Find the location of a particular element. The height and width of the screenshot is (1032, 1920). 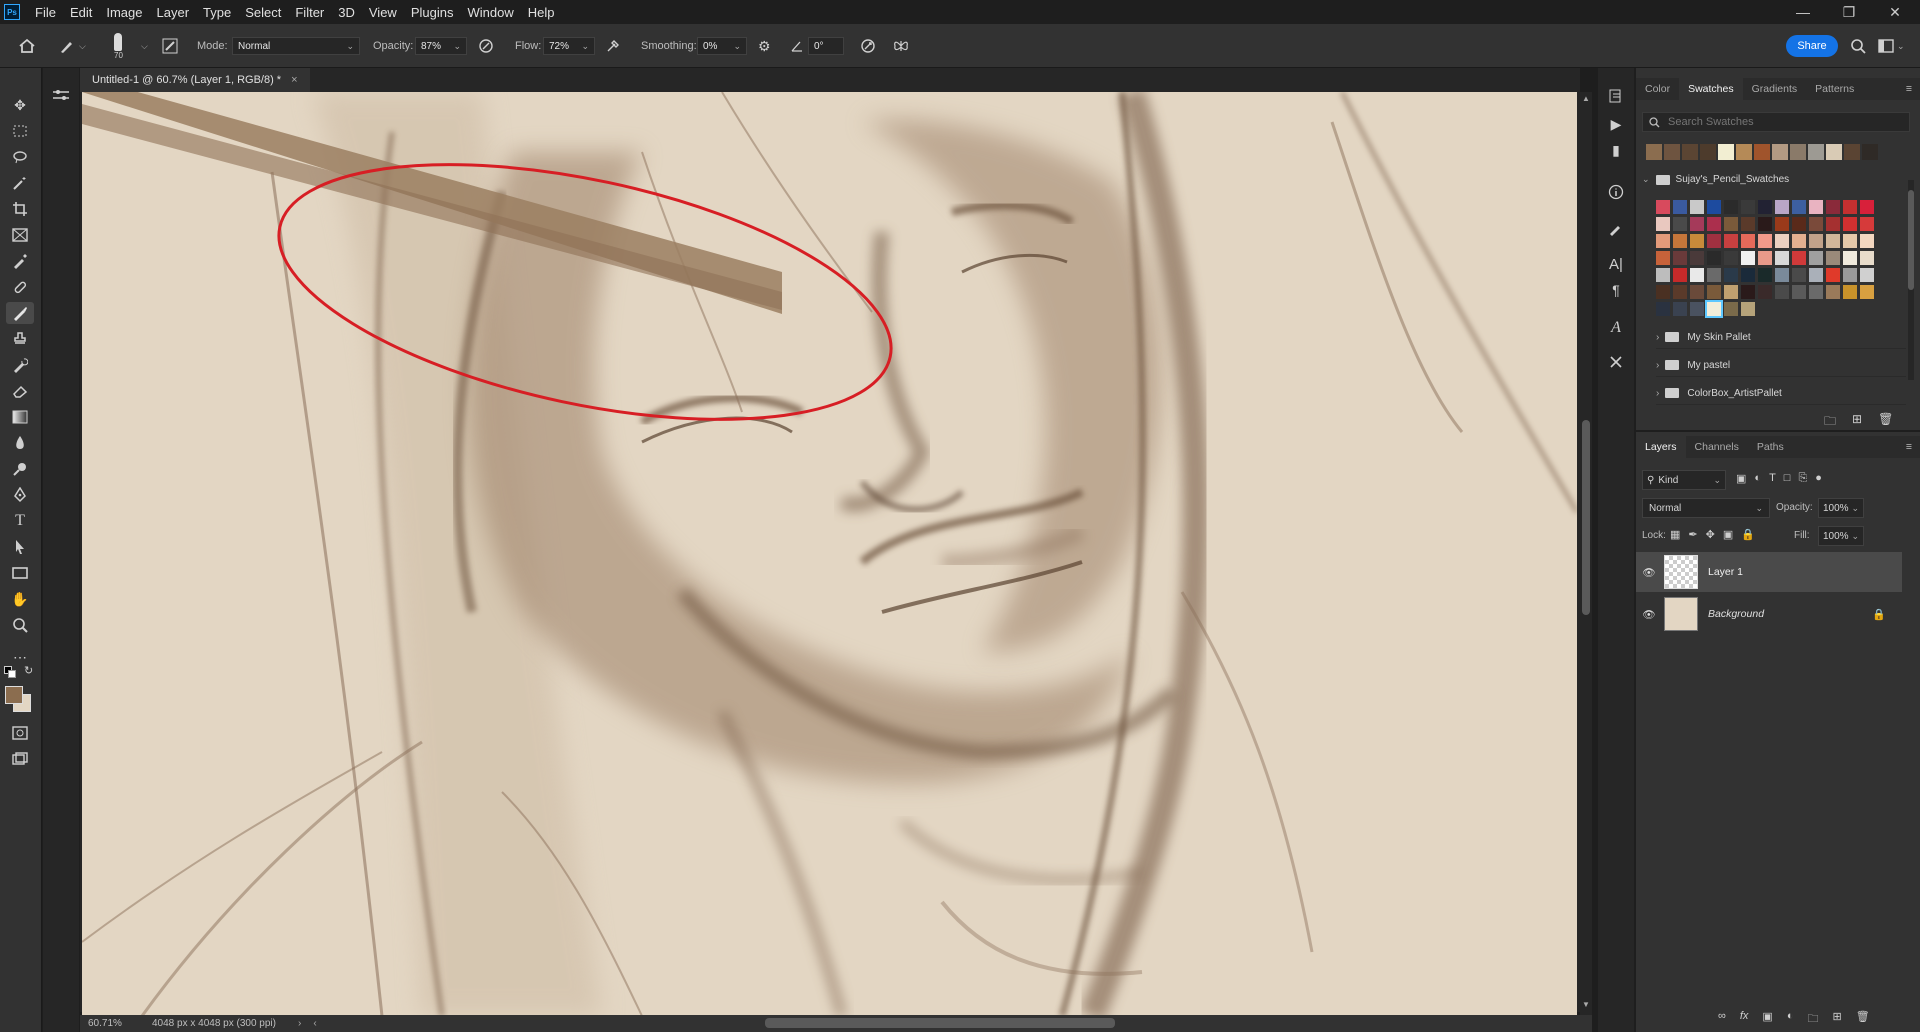

menu-type: Type is located at coordinates (217, 12).